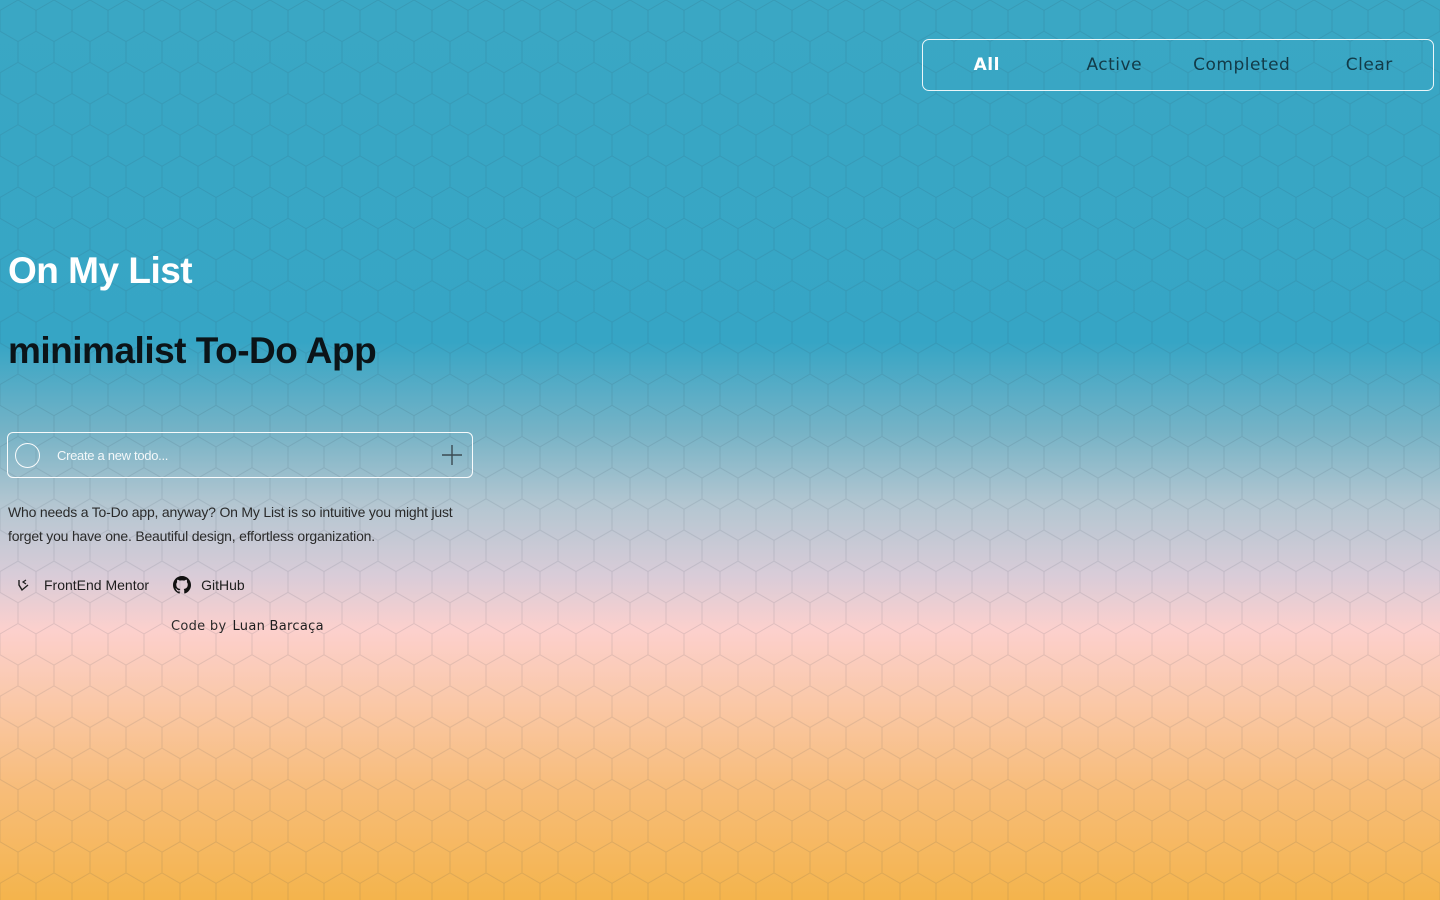 The image size is (1440, 900). I want to click on new-todo-form, so click(240, 455).